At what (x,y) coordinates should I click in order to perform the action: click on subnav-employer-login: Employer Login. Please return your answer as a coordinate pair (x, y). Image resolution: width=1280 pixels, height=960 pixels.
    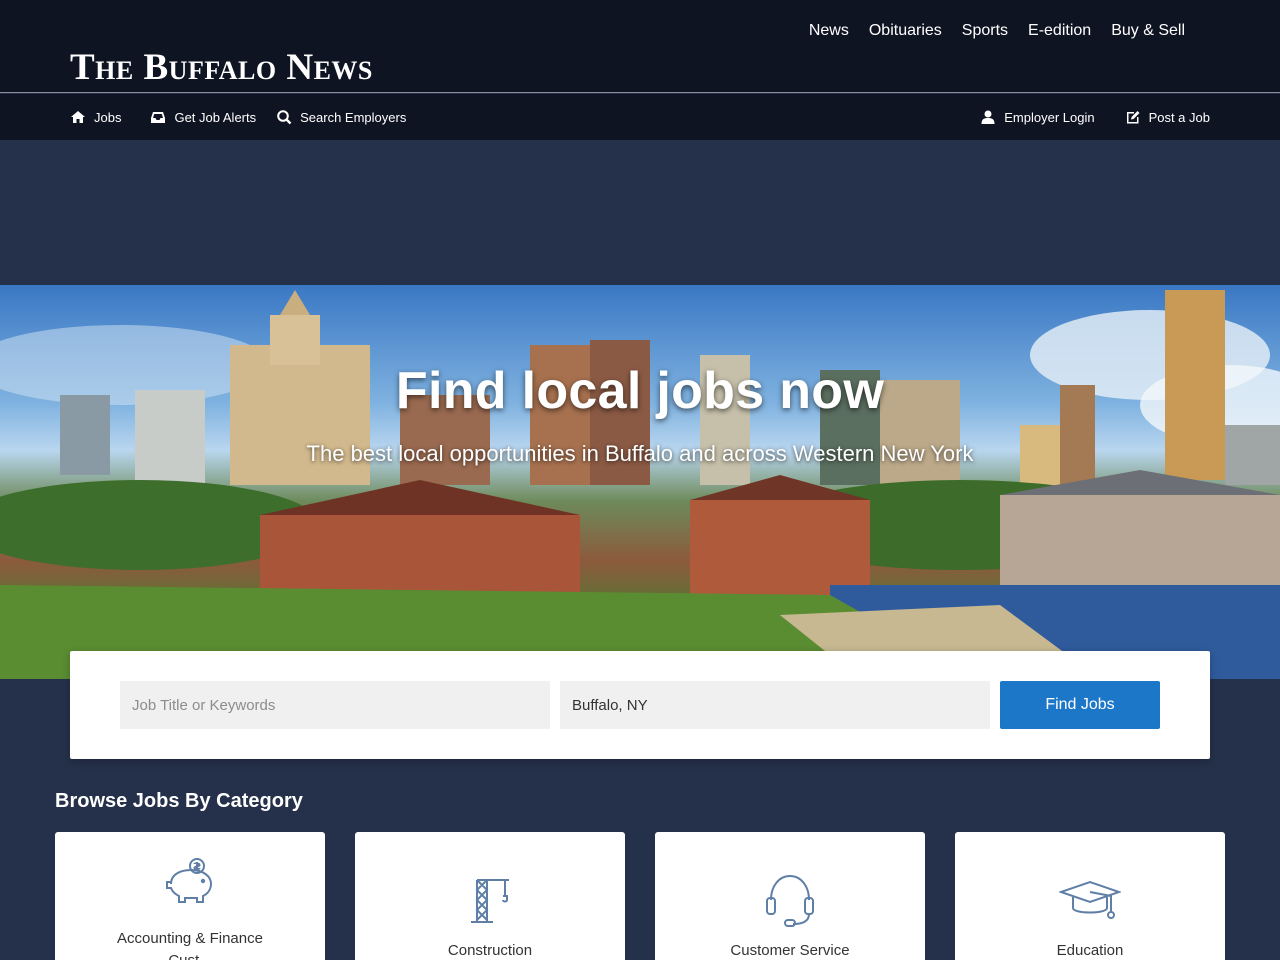
    Looking at the image, I should click on (1037, 117).